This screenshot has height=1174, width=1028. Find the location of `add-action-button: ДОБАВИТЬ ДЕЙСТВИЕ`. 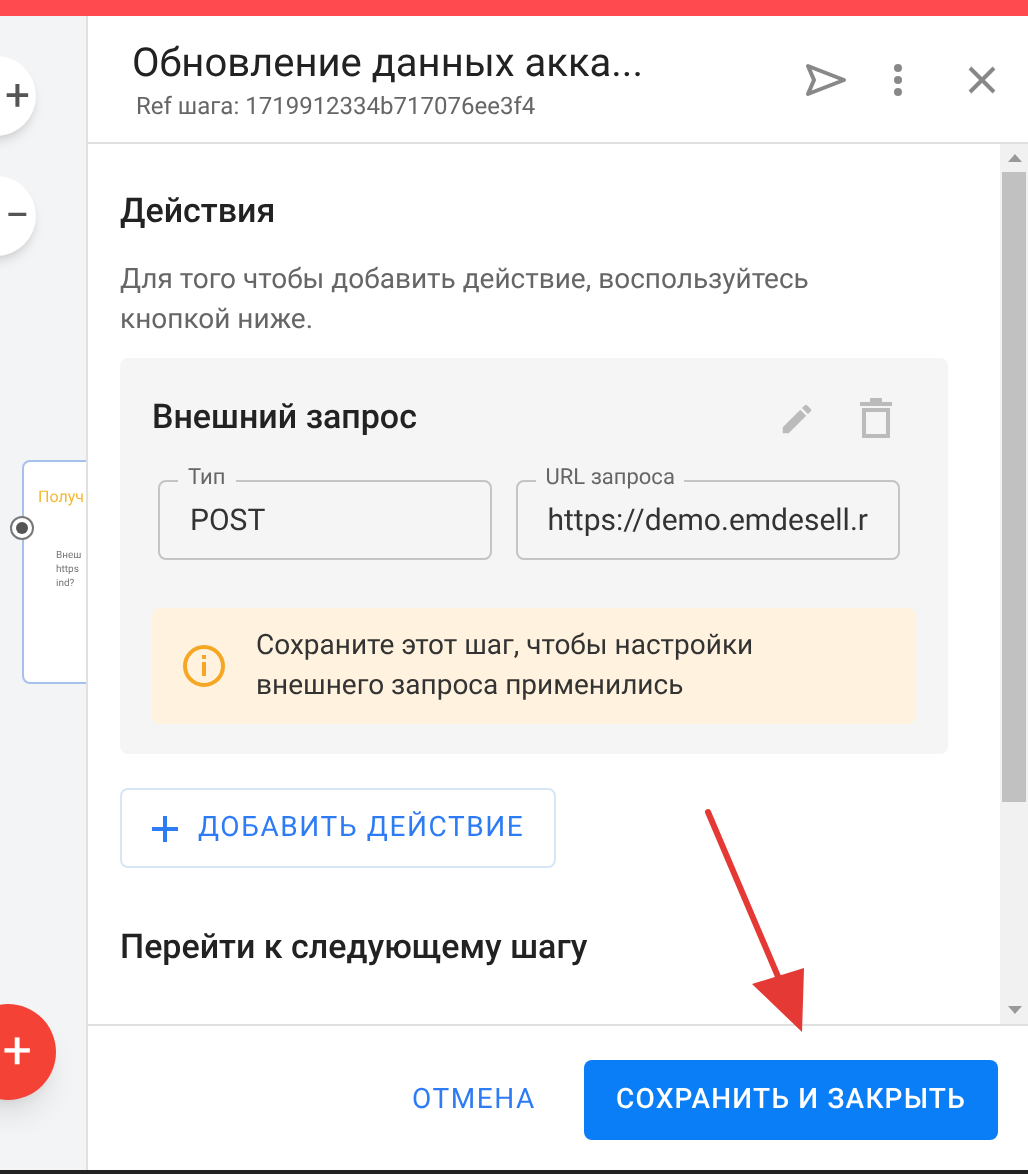

add-action-button: ДОБАВИТЬ ДЕЙСТВИЕ is located at coordinates (338, 828).